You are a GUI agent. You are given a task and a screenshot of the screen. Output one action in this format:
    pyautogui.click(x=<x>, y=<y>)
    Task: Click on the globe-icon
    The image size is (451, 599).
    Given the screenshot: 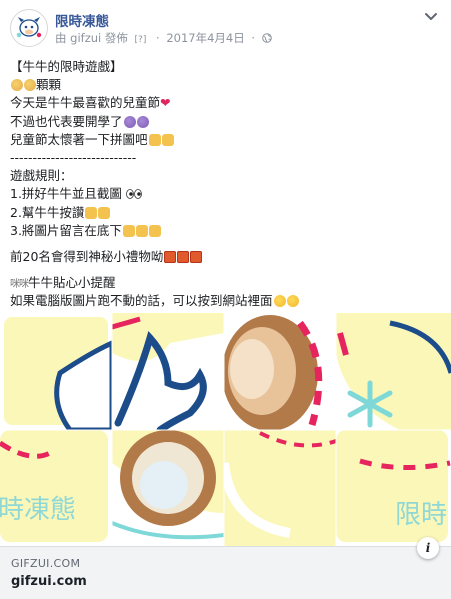 What is the action you would take?
    pyautogui.click(x=266, y=38)
    